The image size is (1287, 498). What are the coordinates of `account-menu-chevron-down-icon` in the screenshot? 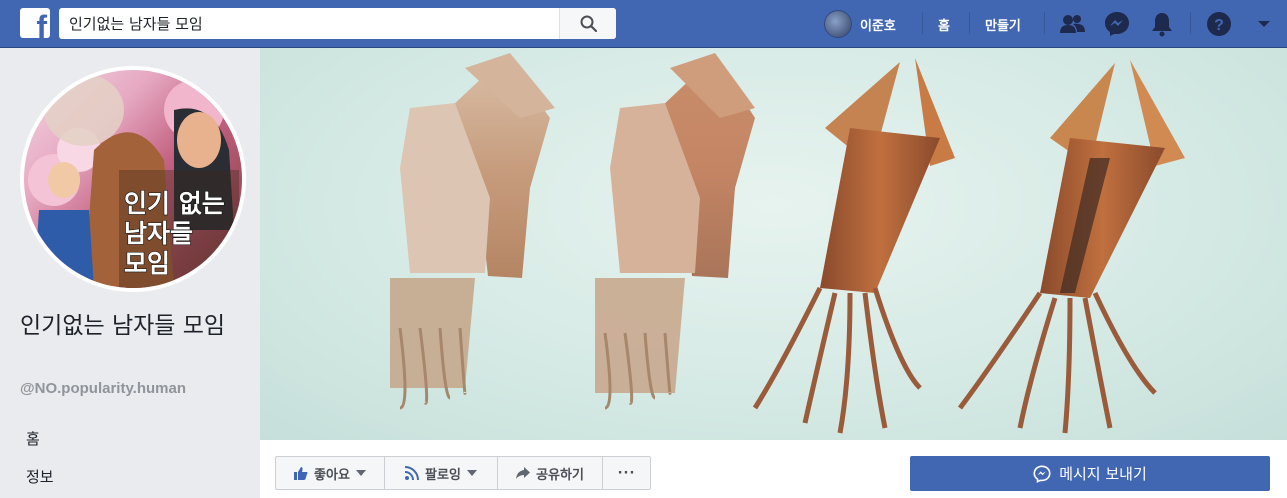 It's located at (1264, 24).